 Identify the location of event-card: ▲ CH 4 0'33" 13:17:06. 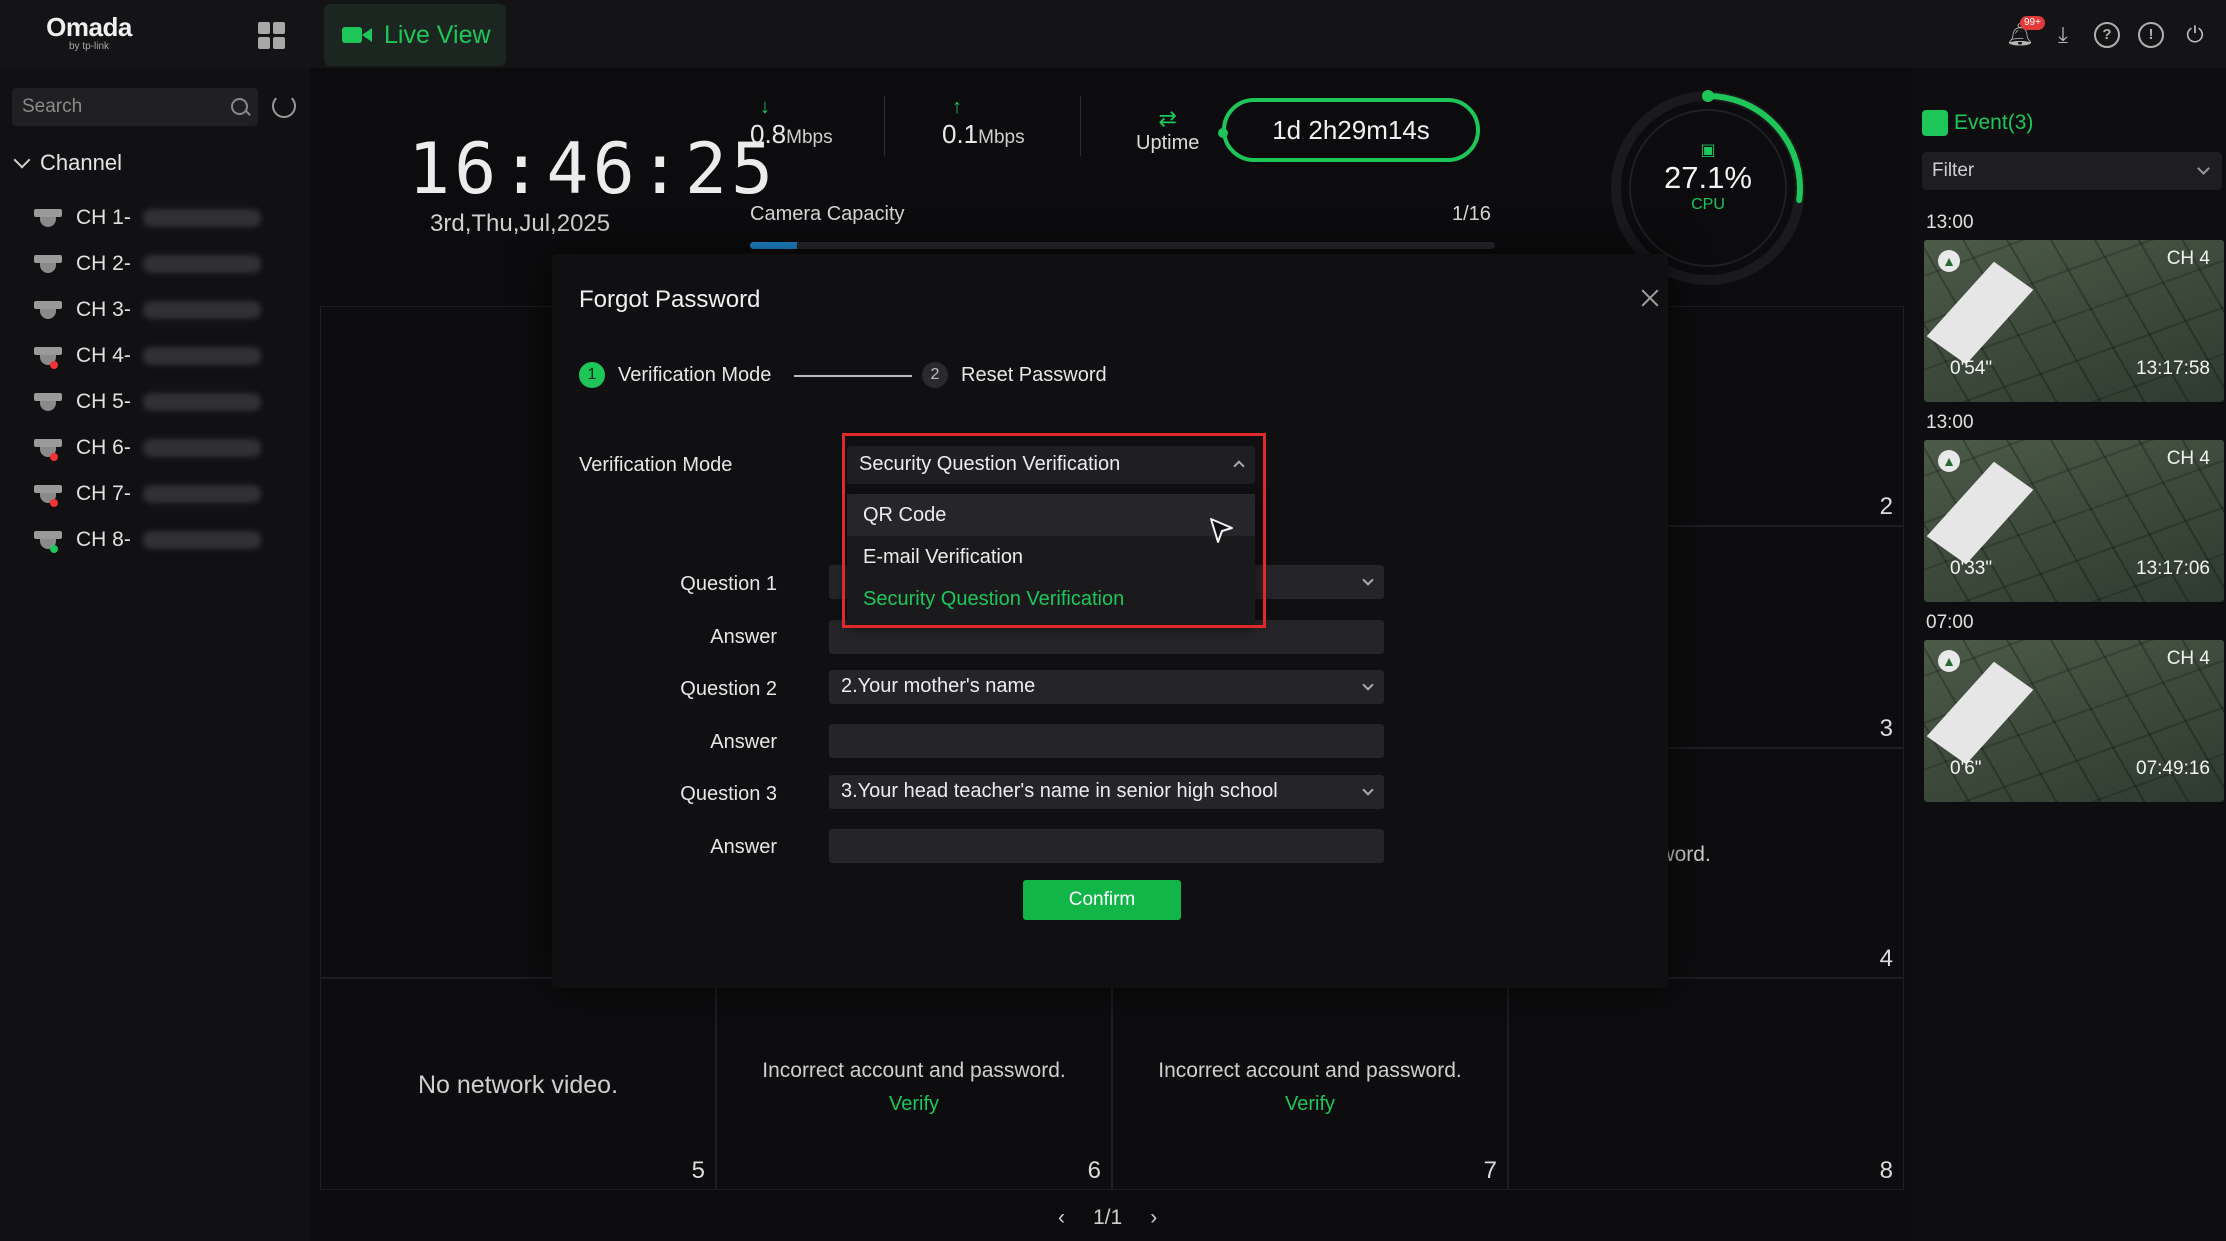
(2074, 521).